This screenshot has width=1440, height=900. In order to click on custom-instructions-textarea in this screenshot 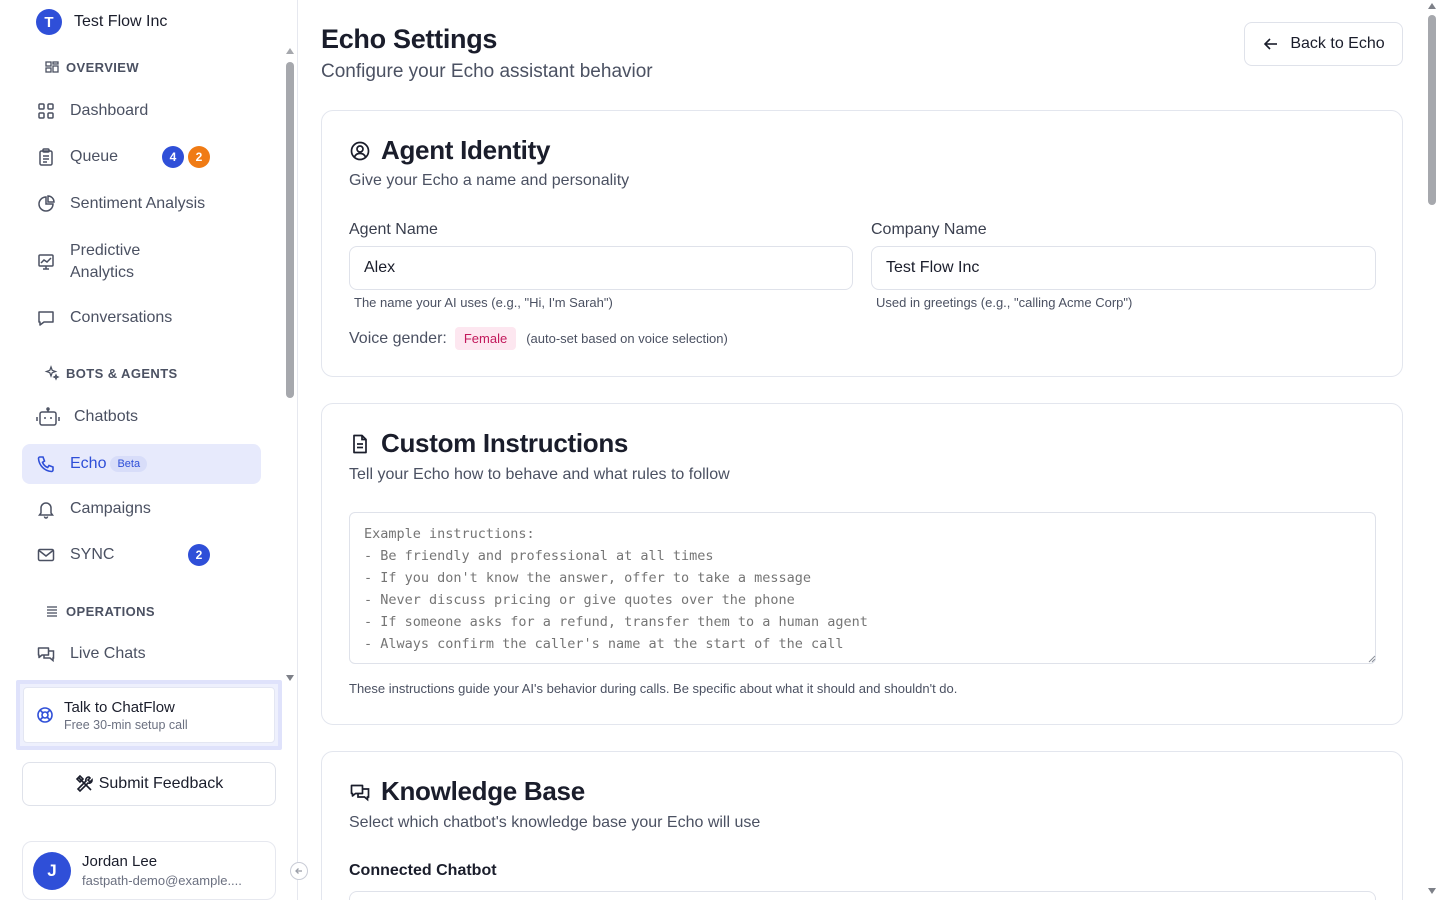, I will do `click(862, 588)`.